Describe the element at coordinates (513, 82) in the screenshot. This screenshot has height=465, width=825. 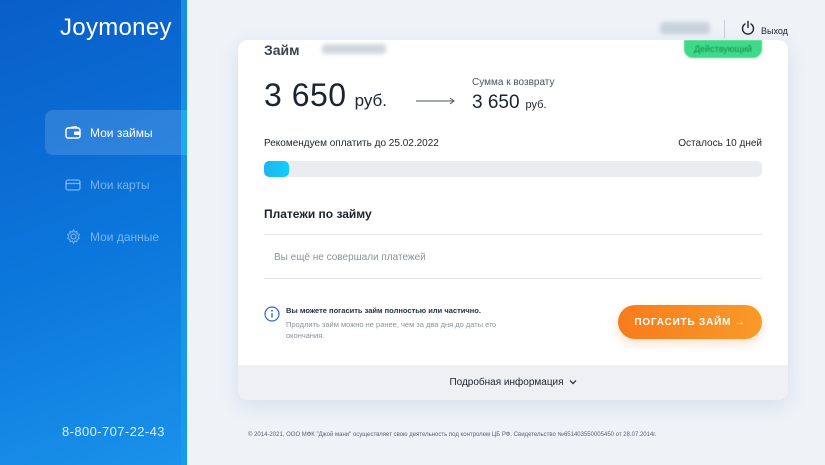
I see `return-label: Сумма к возврату` at that location.